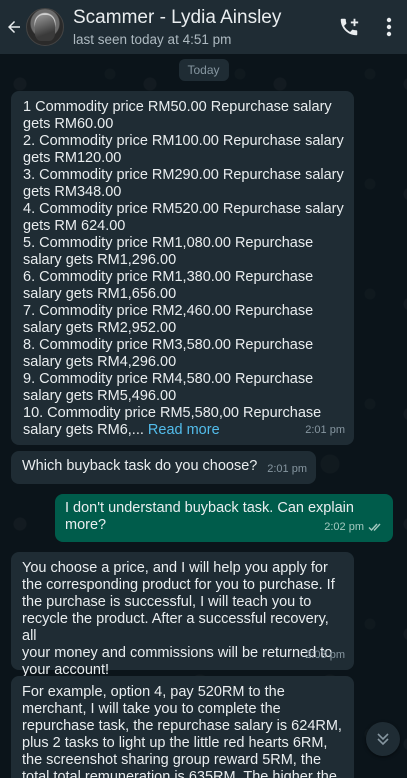 The image size is (407, 778). What do you see at coordinates (168, 243) in the screenshot?
I see `message-line: 5. Commodity price RM1,080.00 Repurchase` at bounding box center [168, 243].